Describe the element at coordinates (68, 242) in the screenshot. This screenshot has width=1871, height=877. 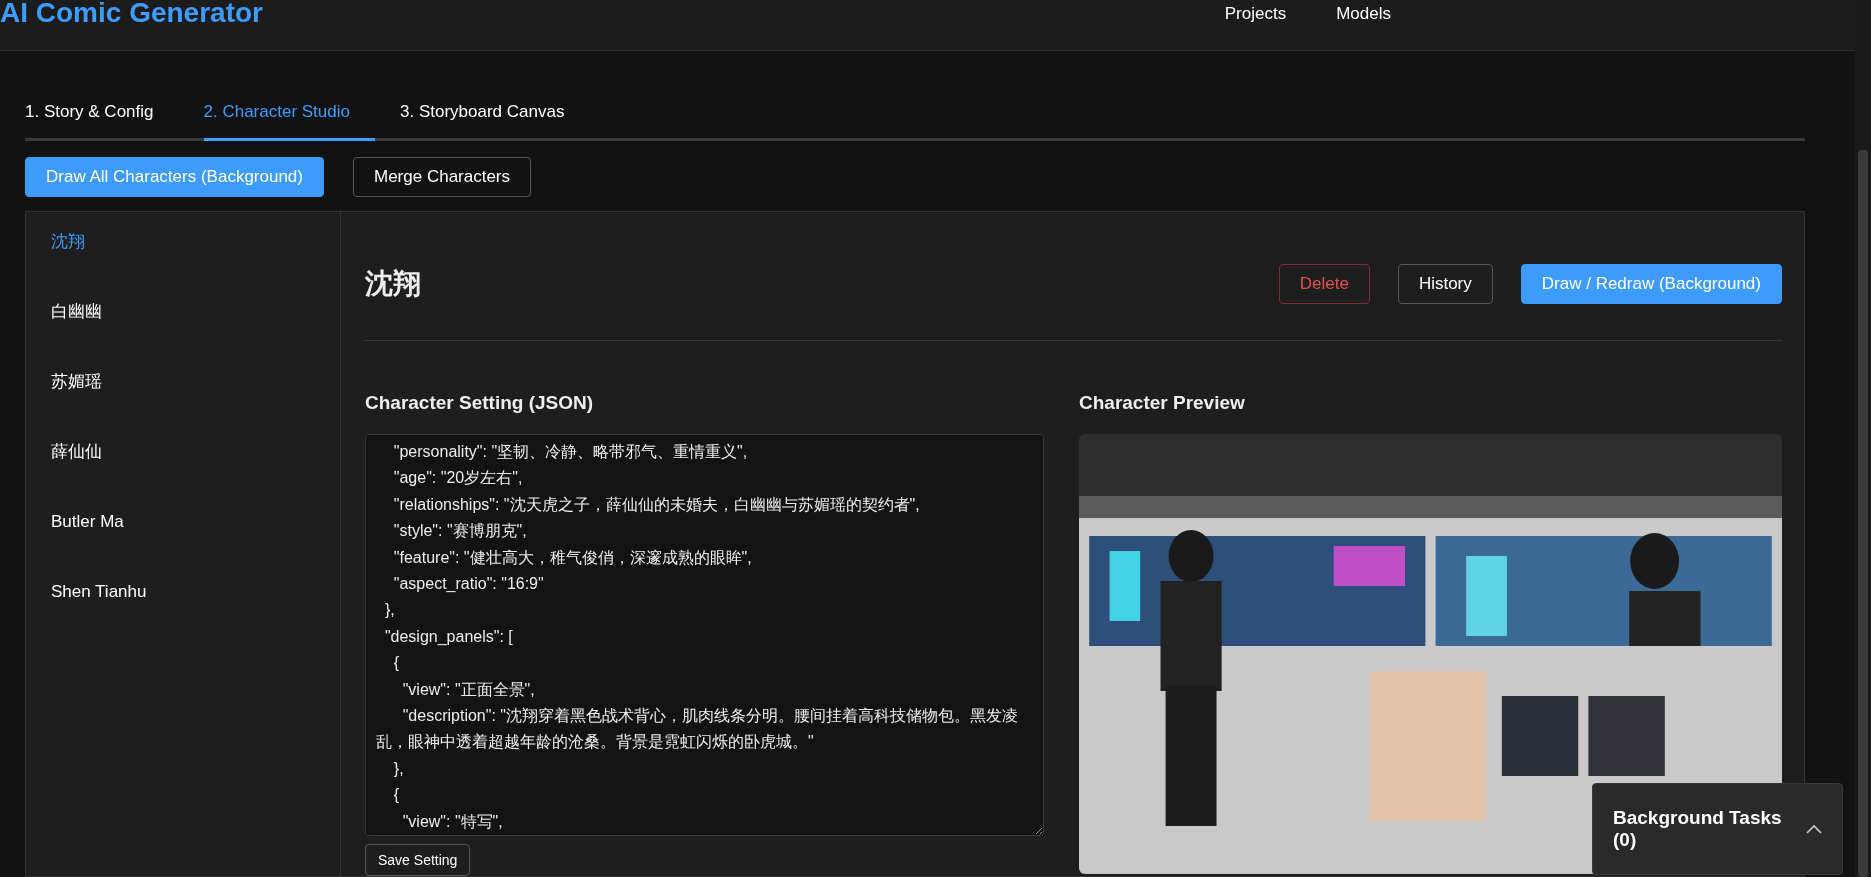
I see `character-item: 沈翔` at that location.